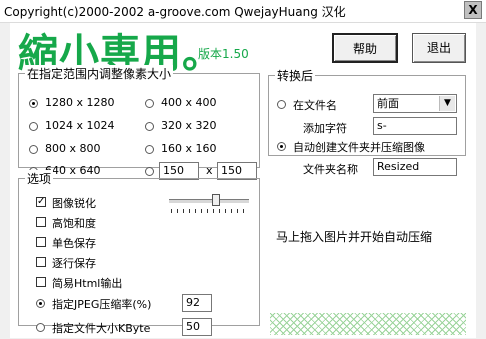 The image size is (486, 339). What do you see at coordinates (325, 128) in the screenshot?
I see `add-char-label: 添加字符` at bounding box center [325, 128].